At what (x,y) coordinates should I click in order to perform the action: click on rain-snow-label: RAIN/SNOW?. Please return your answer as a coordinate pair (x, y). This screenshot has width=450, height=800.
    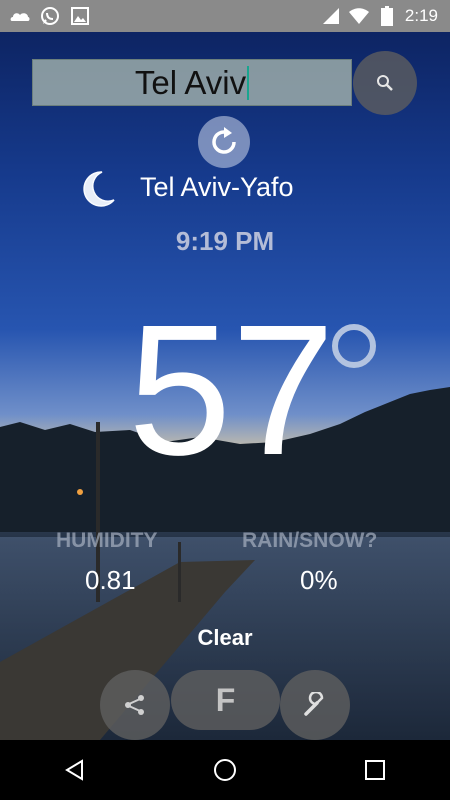
    Looking at the image, I should click on (310, 540).